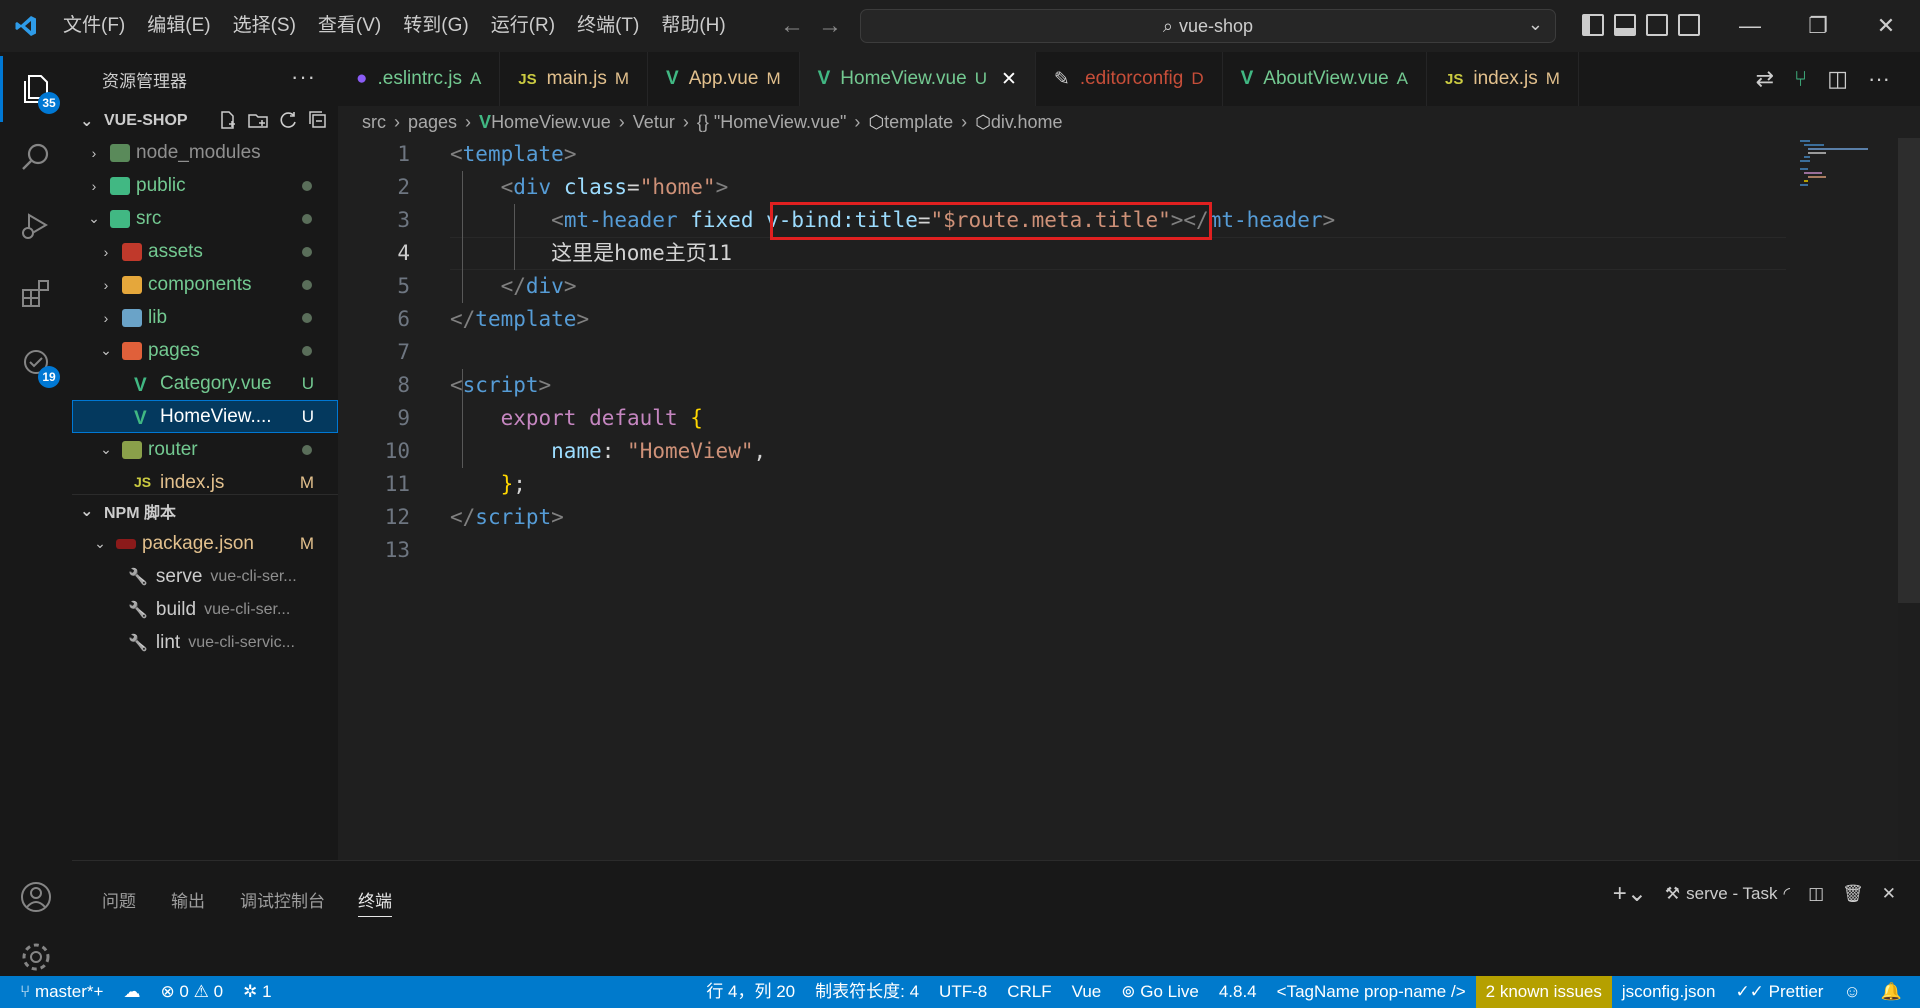 The image size is (1920, 1008). What do you see at coordinates (228, 120) in the screenshot?
I see `new-file-icon` at bounding box center [228, 120].